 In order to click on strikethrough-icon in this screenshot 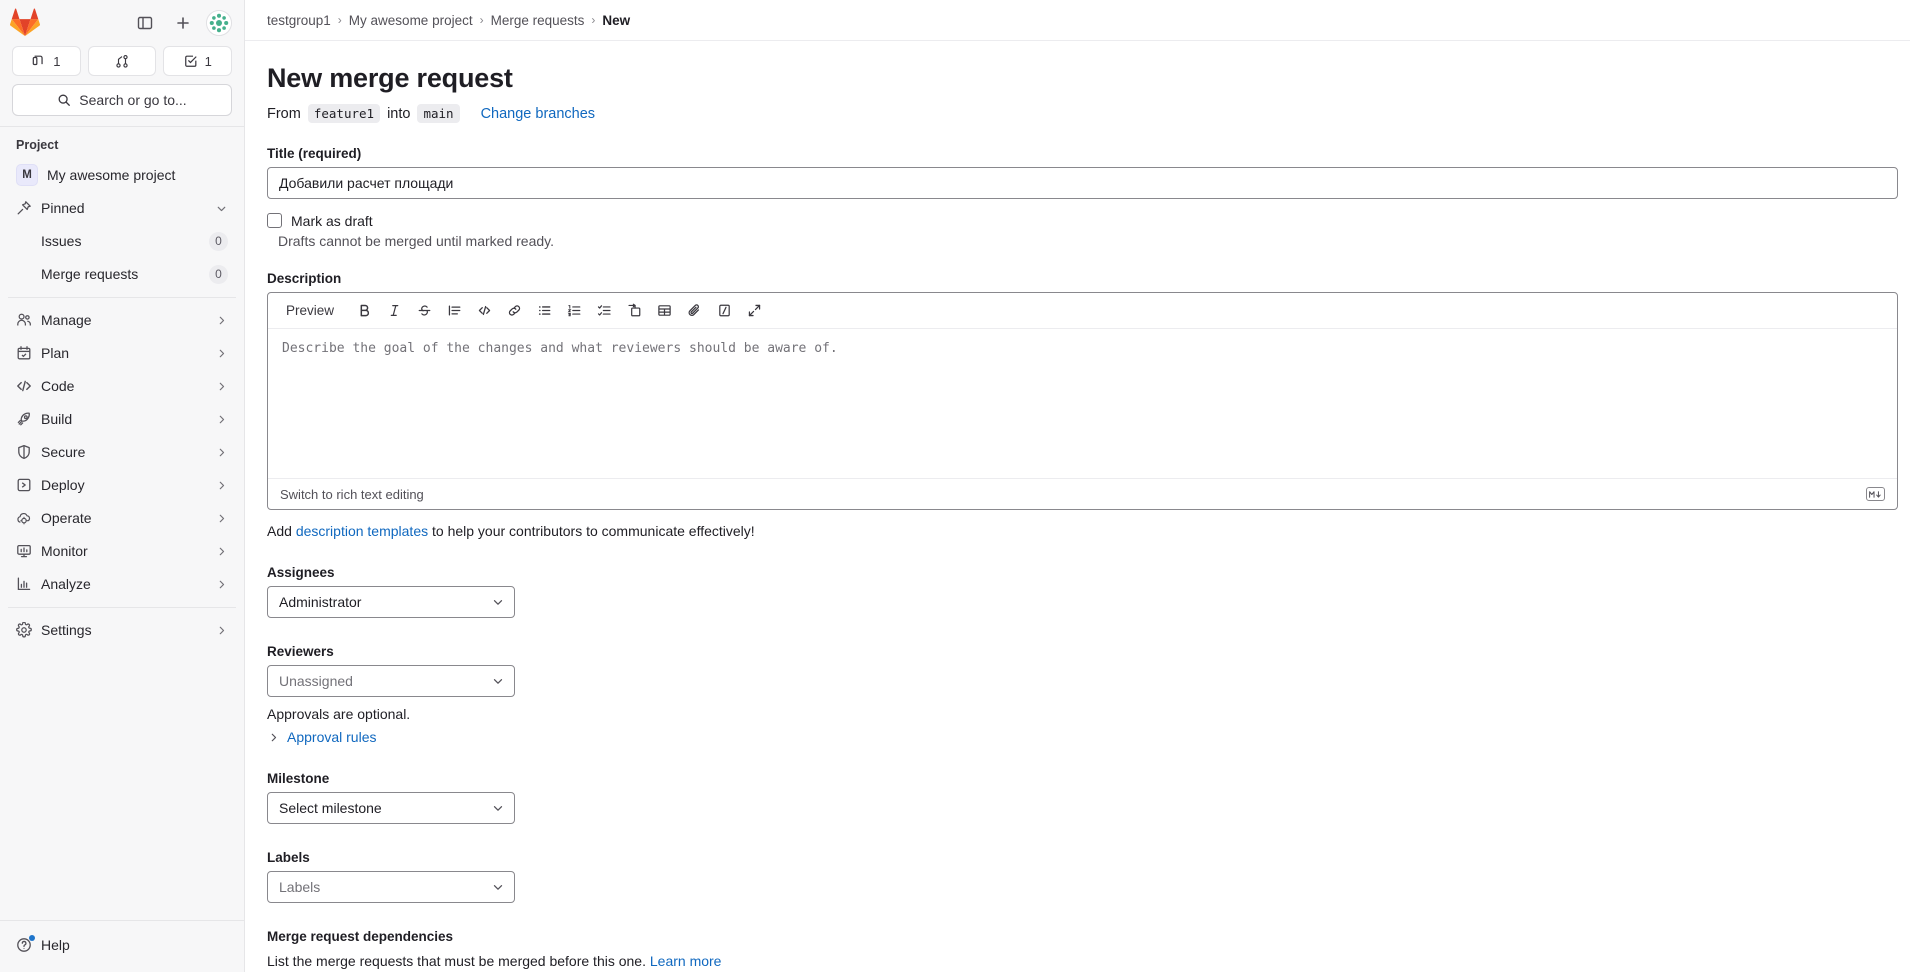, I will do `click(424, 311)`.